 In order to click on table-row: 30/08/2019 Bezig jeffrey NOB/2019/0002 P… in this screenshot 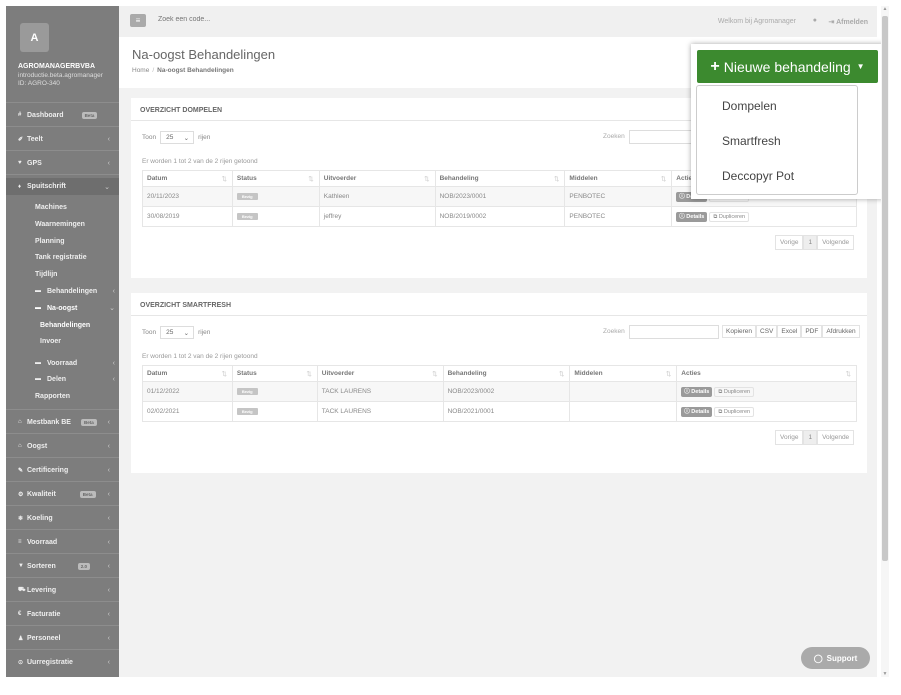, I will do `click(499, 216)`.